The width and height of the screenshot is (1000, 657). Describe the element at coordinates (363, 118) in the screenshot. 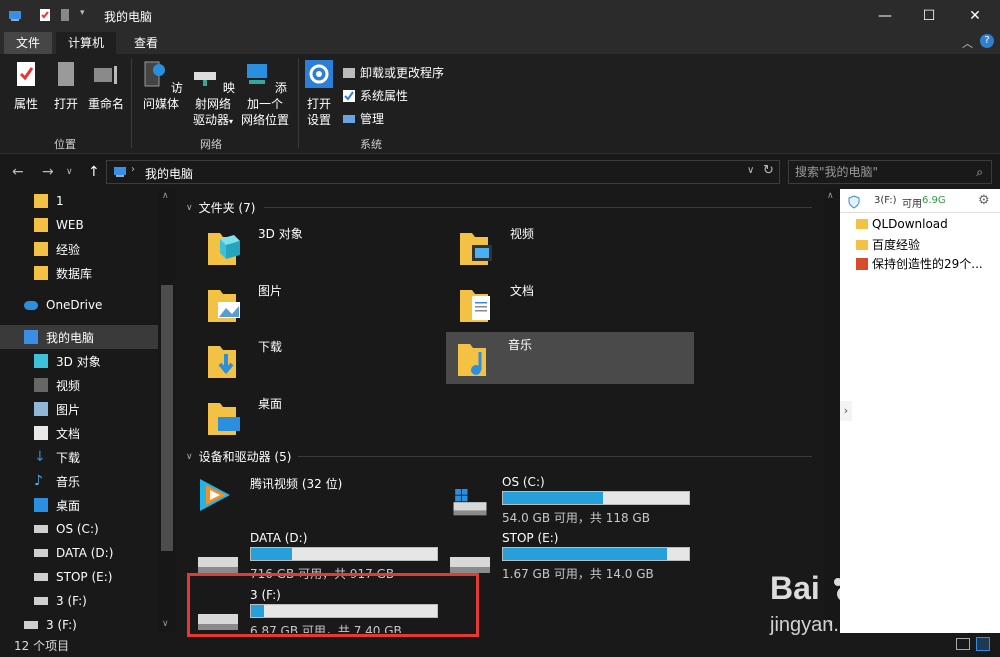

I see `manage-button: 管理` at that location.